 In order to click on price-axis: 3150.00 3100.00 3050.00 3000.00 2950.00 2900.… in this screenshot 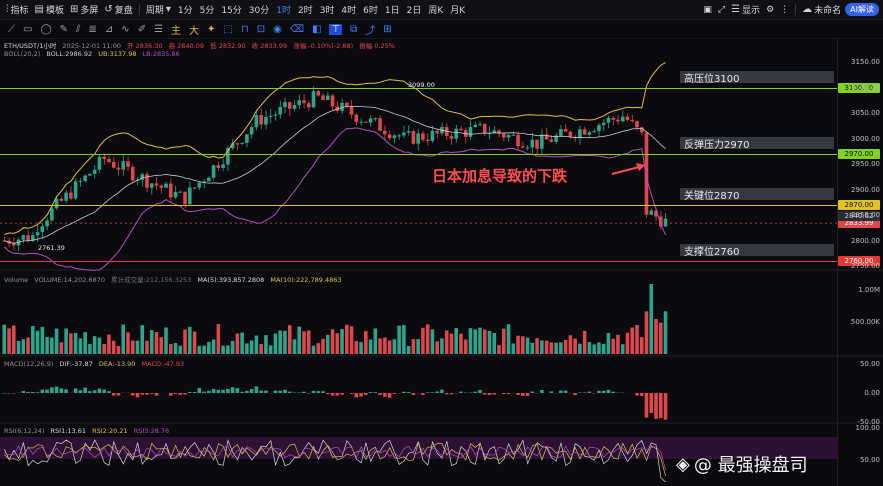, I will do `click(860, 262)`.